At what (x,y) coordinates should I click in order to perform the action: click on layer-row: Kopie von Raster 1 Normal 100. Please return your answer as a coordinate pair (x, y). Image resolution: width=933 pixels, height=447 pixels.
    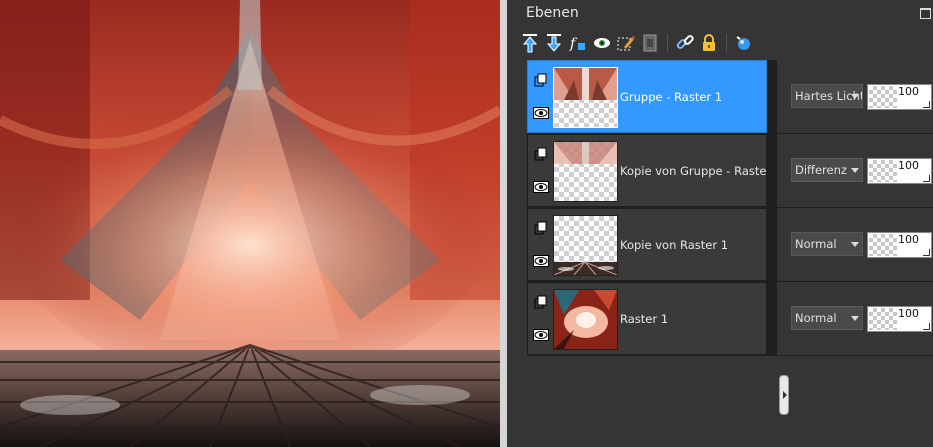
    Looking at the image, I should click on (730, 245).